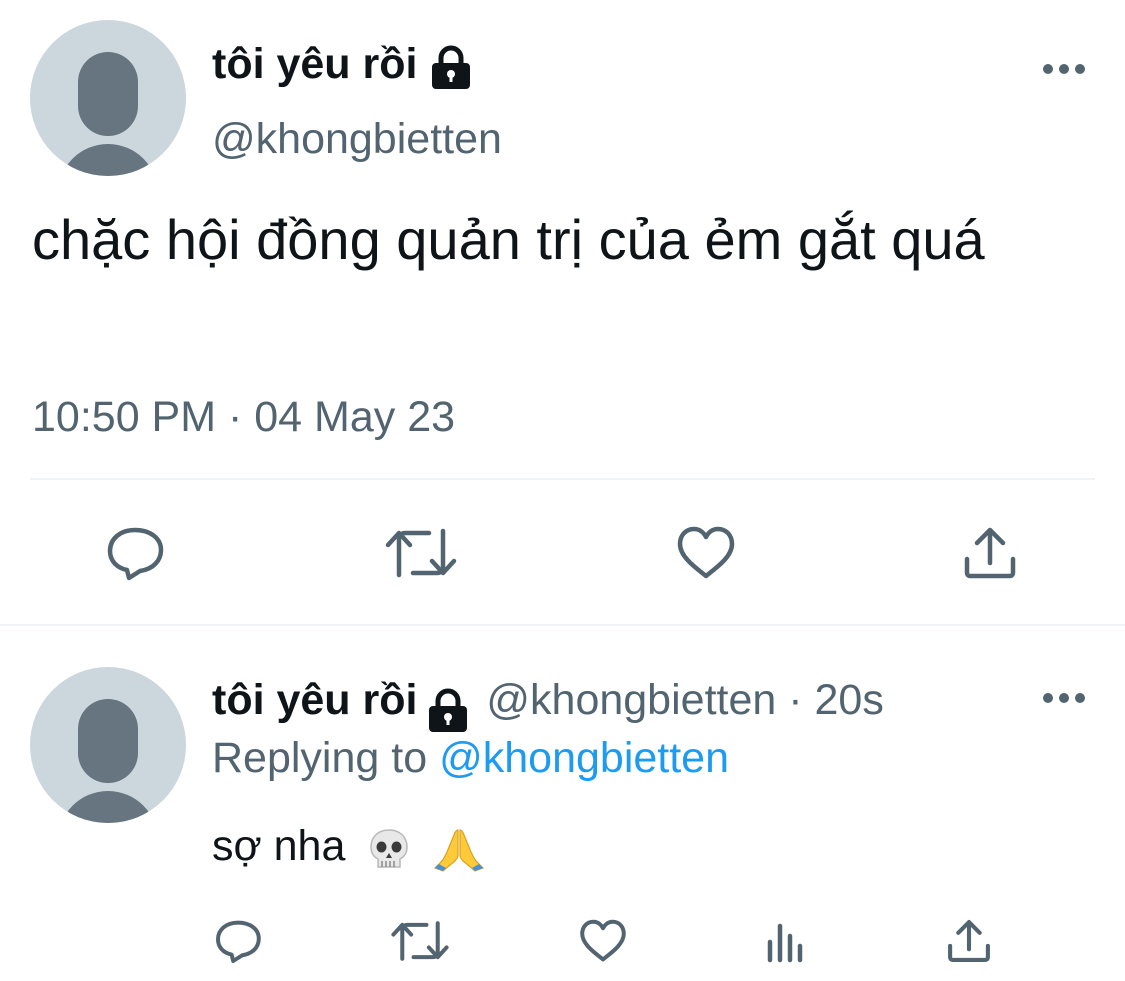 This screenshot has height=981, width=1125. What do you see at coordinates (562, 625) in the screenshot?
I see `section-divider` at bounding box center [562, 625].